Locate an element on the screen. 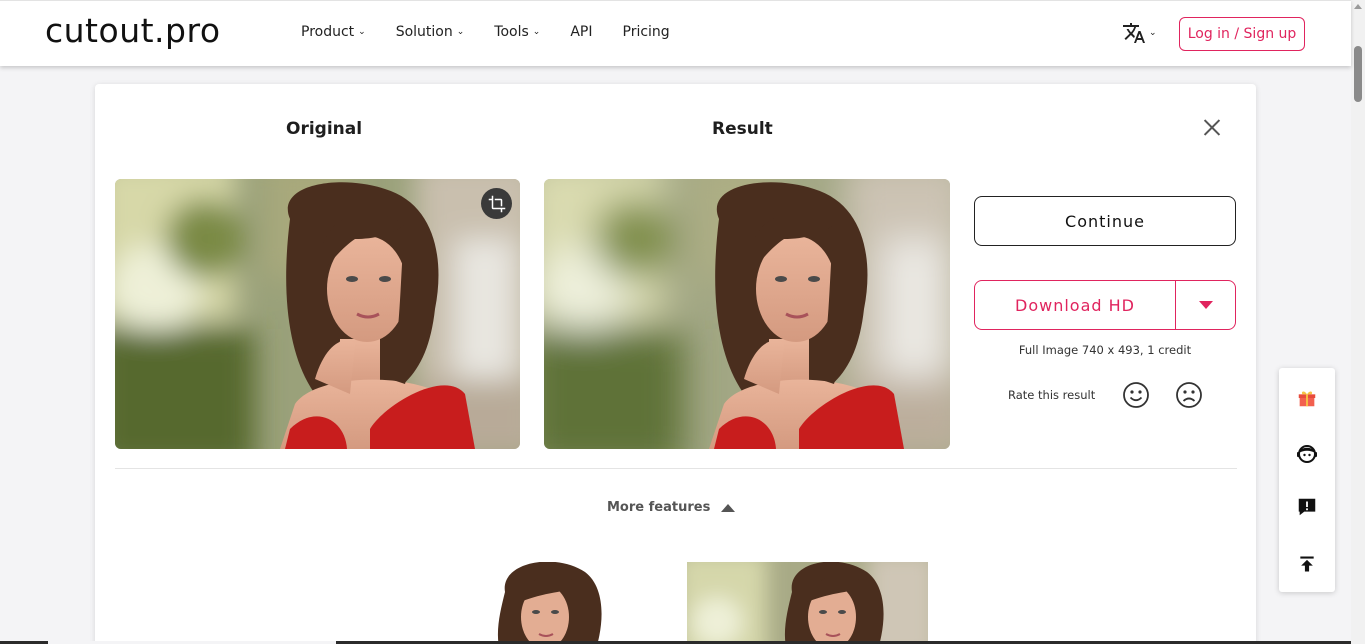 The width and height of the screenshot is (1365, 644). rate-label: Rate this result is located at coordinates (1051, 395).